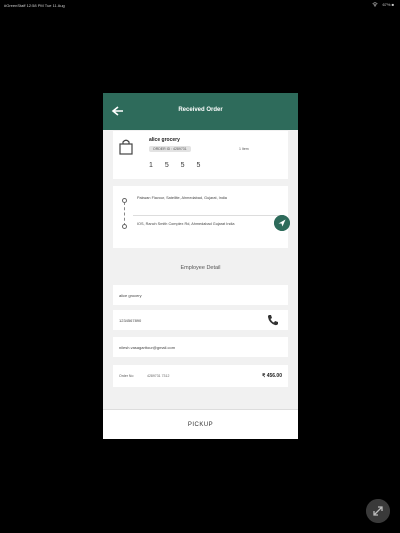  I want to click on drop-dot-icon, so click(124, 226).